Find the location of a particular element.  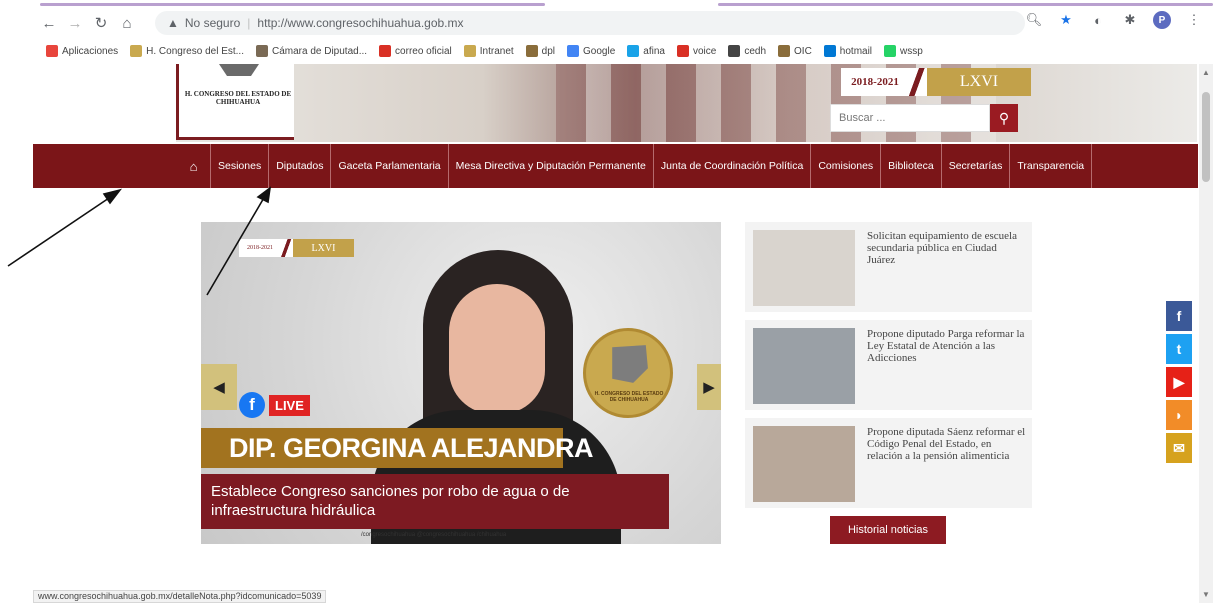

search-icon: ⚲ is located at coordinates (1004, 118).